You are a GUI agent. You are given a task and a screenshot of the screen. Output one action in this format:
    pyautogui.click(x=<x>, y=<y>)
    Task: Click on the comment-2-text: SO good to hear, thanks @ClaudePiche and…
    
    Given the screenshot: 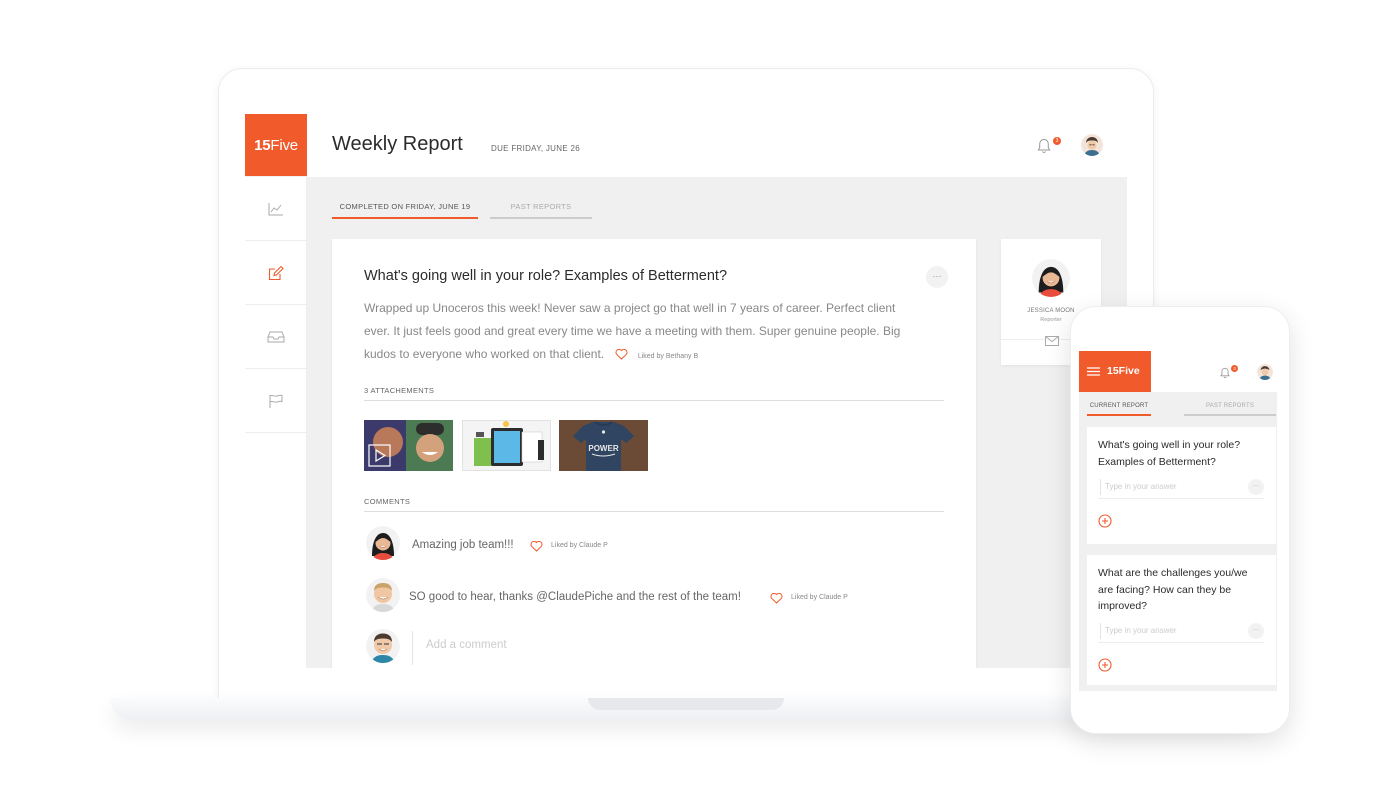 What is the action you would take?
    pyautogui.click(x=575, y=597)
    